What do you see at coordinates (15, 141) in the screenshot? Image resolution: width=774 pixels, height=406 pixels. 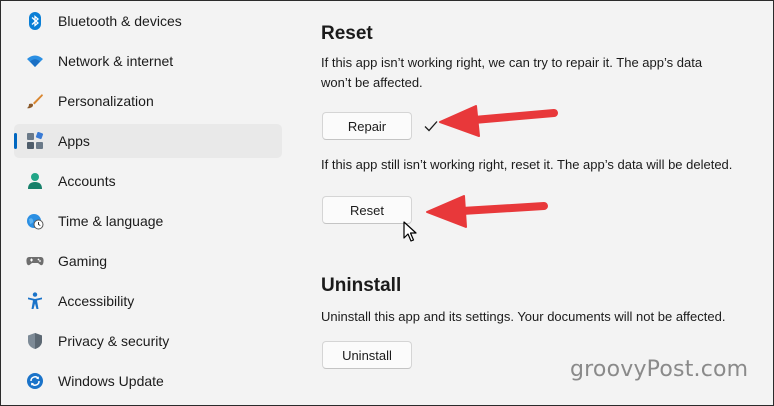 I see `selection-indicator` at bounding box center [15, 141].